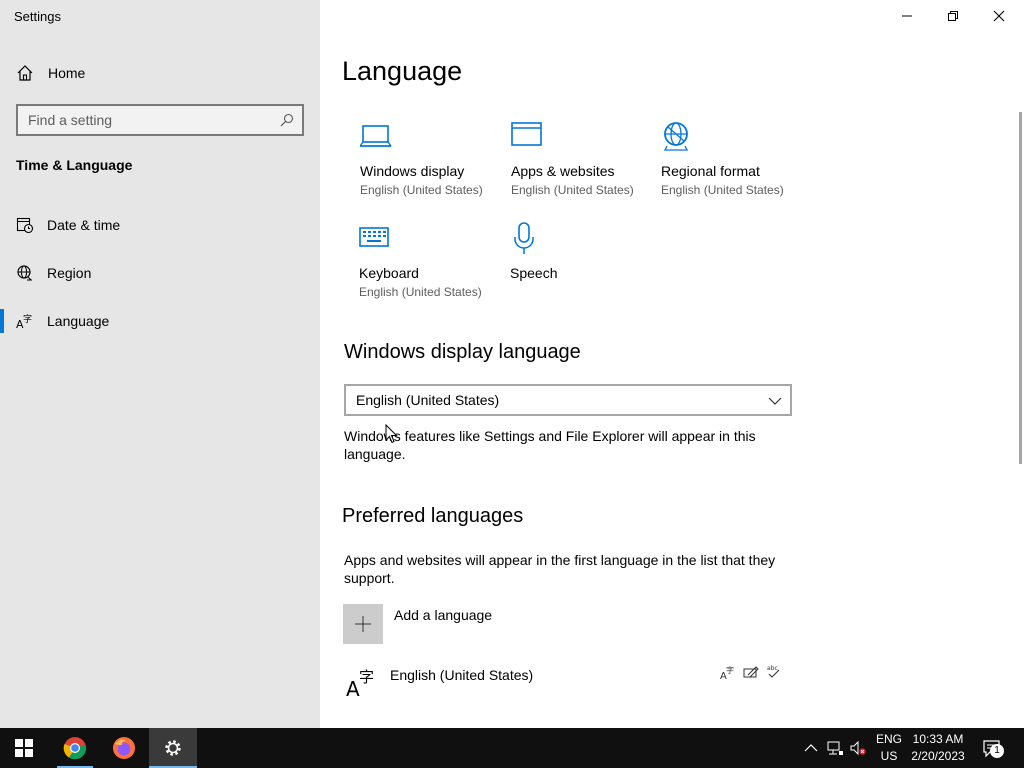 The height and width of the screenshot is (768, 1024). I want to click on active-indicator, so click(2, 321).